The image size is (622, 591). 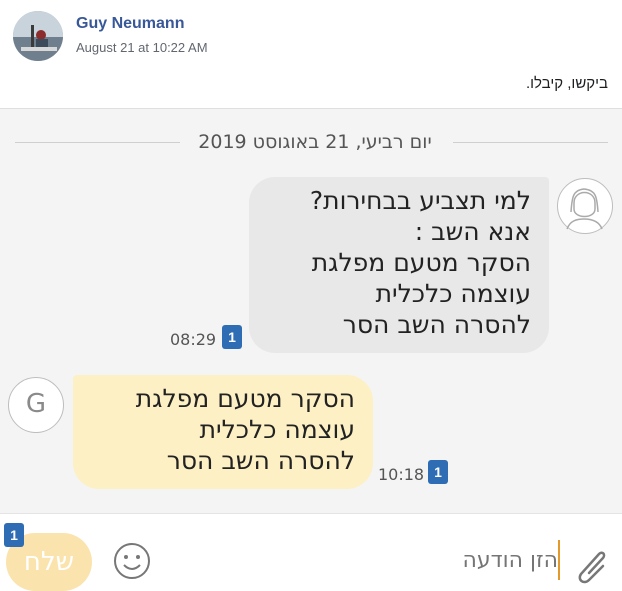 I want to click on contact-avatar-g: G, so click(x=36, y=405).